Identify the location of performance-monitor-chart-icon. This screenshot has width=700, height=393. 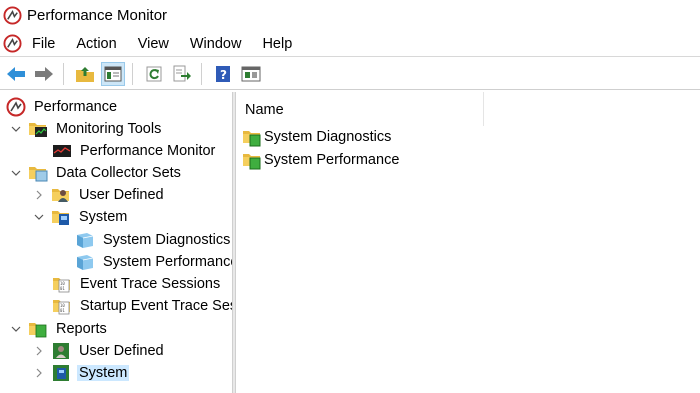
(62, 151).